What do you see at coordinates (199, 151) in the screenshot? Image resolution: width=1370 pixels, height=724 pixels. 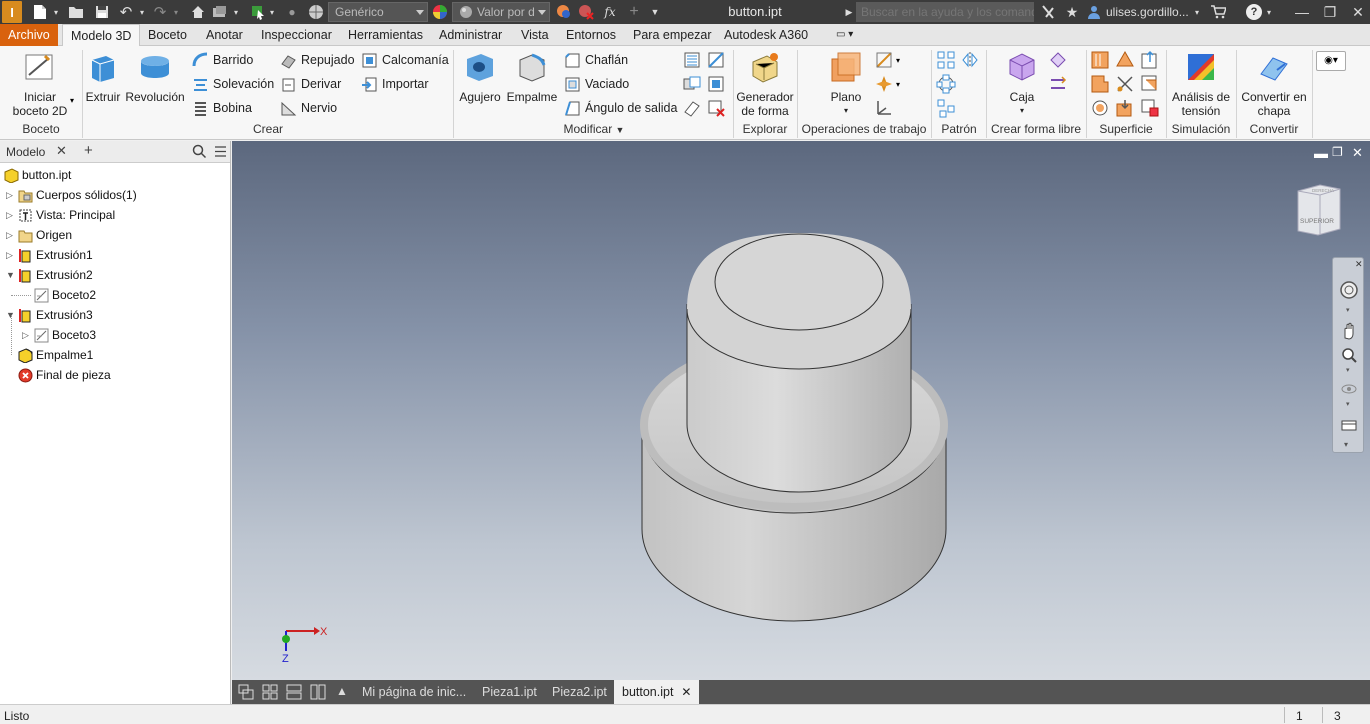 I see `browser-search-icon` at bounding box center [199, 151].